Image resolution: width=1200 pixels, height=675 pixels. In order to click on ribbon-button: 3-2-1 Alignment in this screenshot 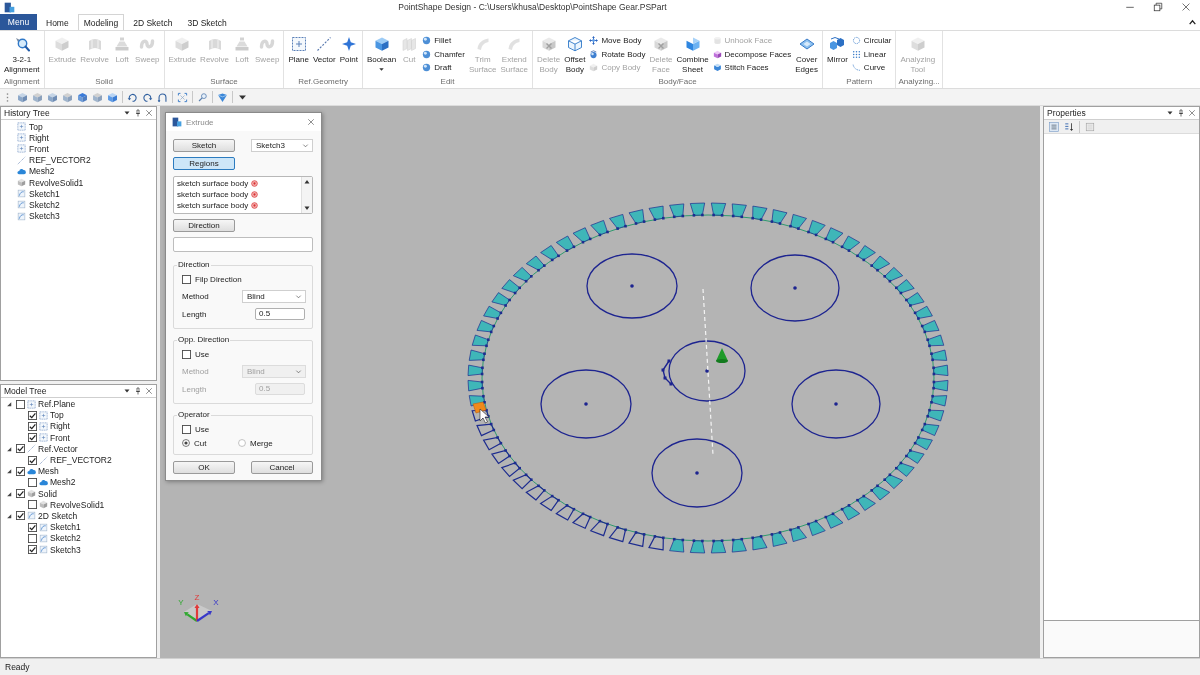, I will do `click(22, 54)`.